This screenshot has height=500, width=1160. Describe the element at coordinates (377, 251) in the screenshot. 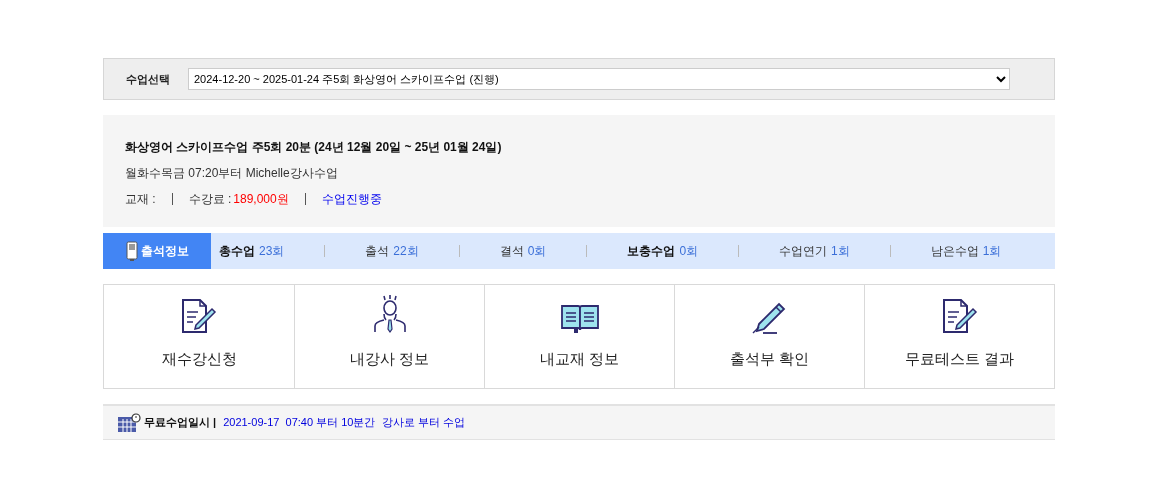

I see `stat-label: 출석` at that location.